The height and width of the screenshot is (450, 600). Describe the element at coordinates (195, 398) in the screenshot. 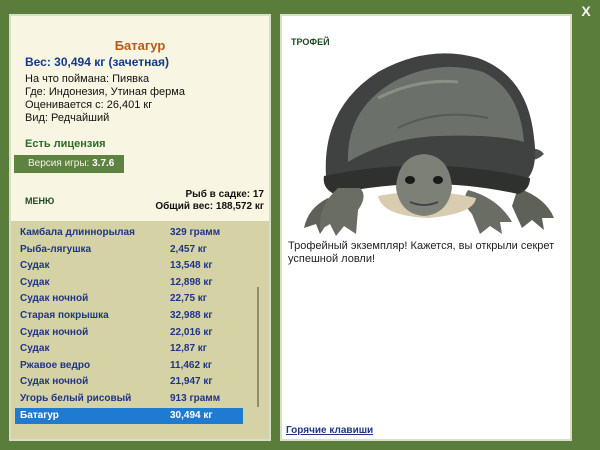

I see `fish-row-weight: 913 грамм` at that location.